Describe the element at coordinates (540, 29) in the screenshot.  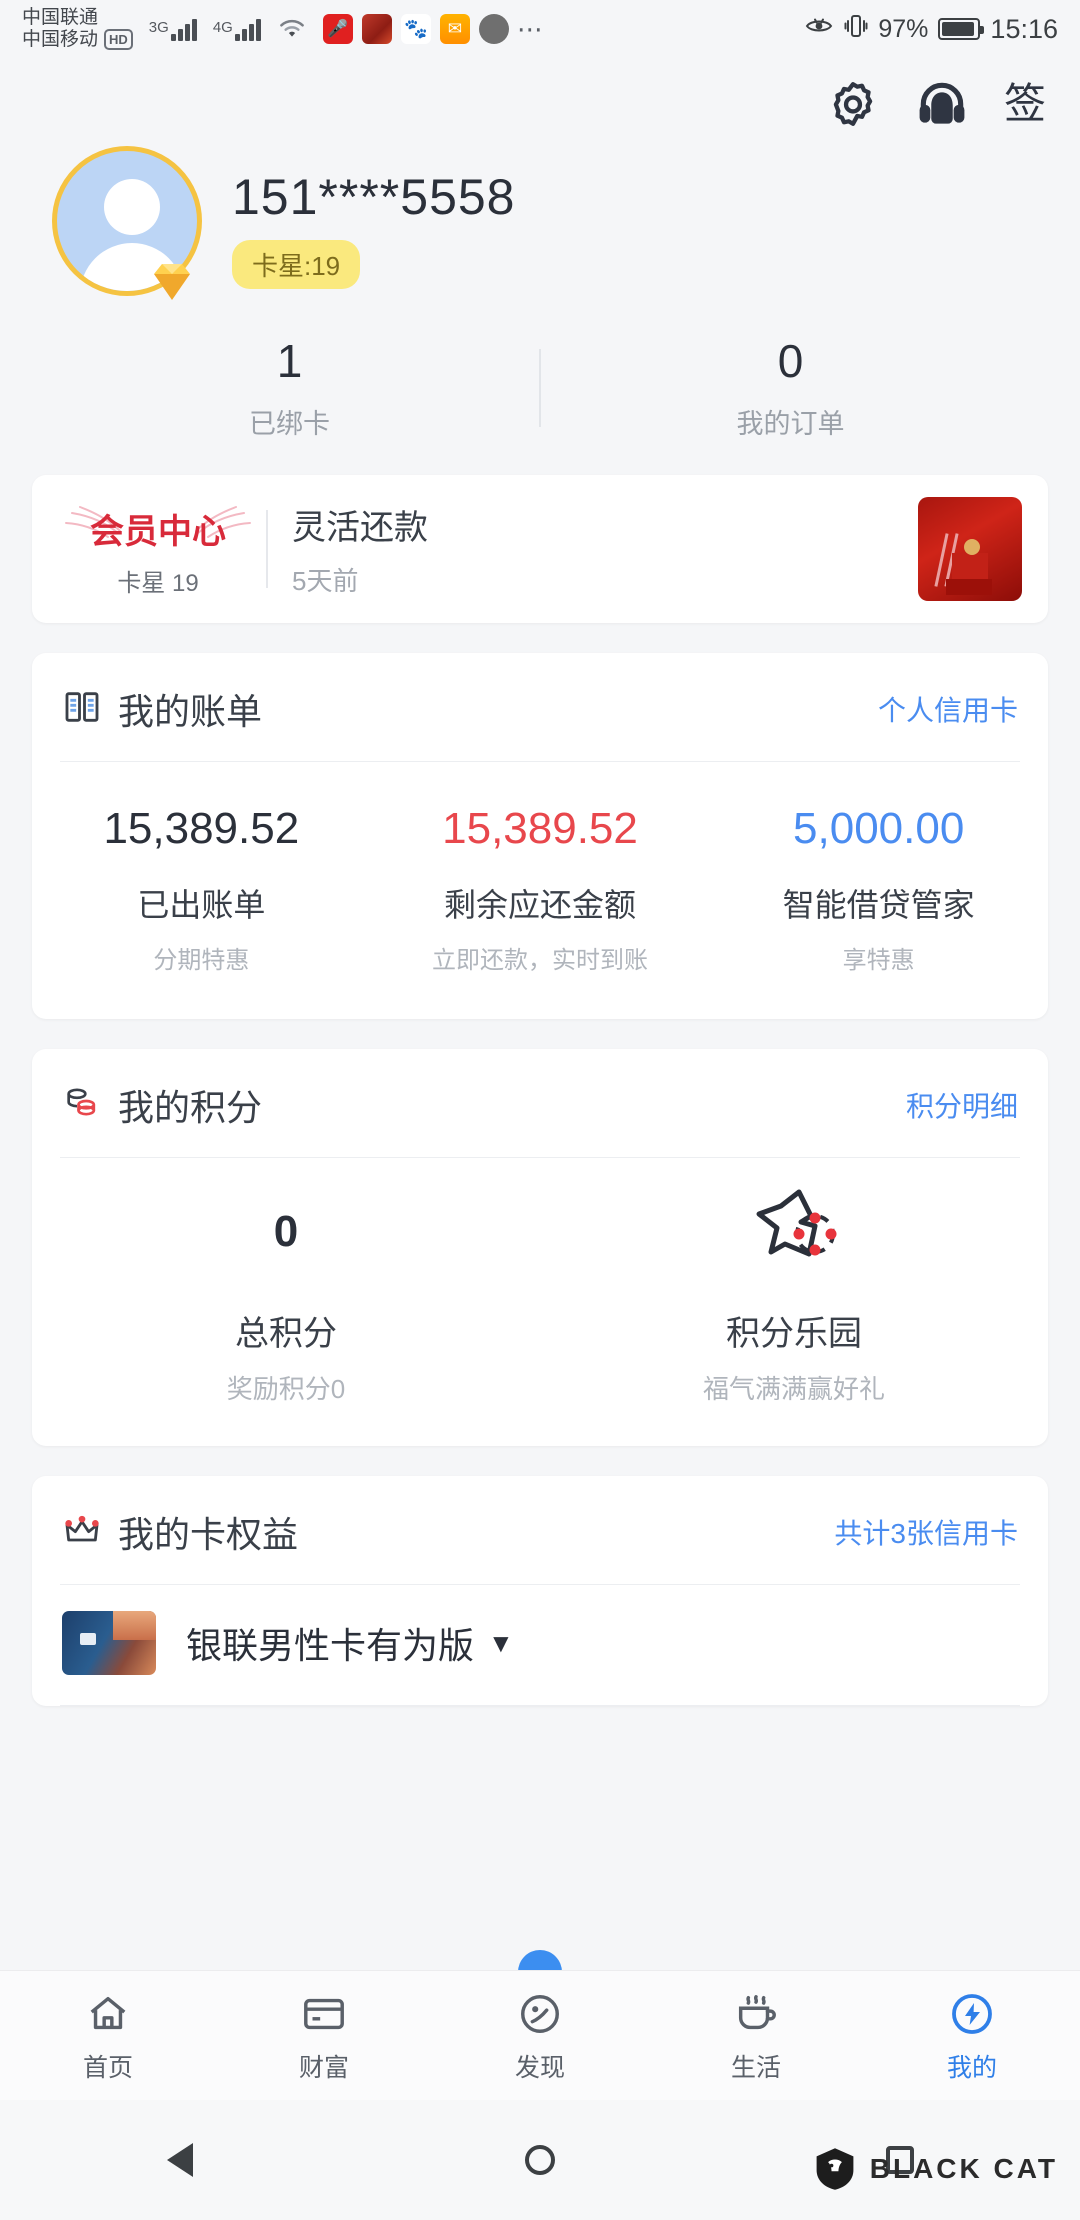
I see `status-bar: 中国联通 中国移动 HD 3G 4G 🎤 🐾 ✉ ⋯ 97% 15:16` at that location.